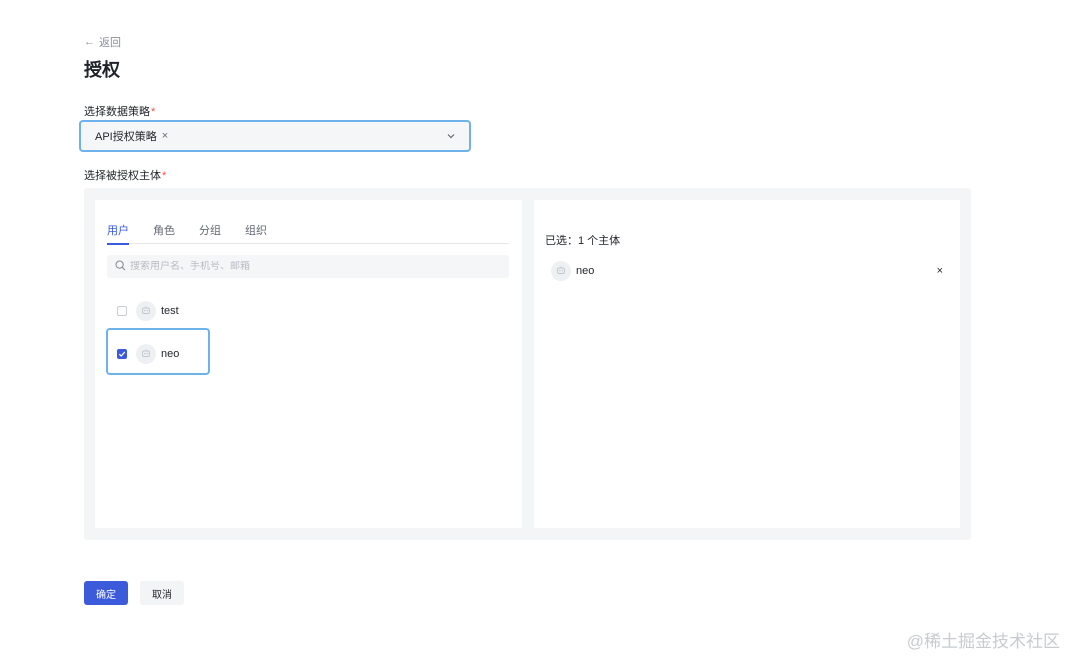 The image size is (1080, 667). I want to click on policy-select: API授权策略 ×, so click(275, 136).